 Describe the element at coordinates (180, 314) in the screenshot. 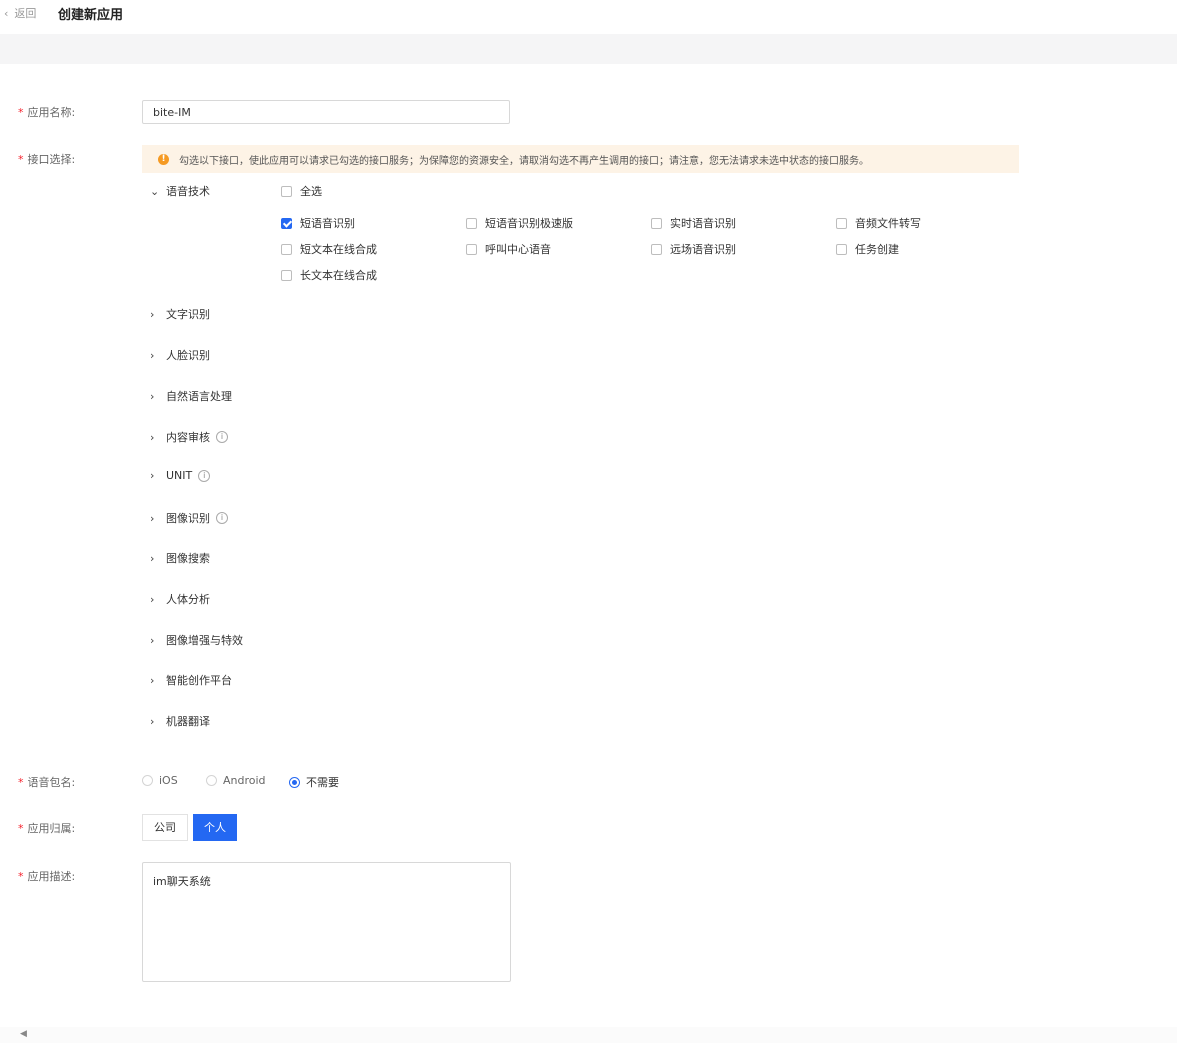

I see `category-ocr: › 文字识别` at that location.